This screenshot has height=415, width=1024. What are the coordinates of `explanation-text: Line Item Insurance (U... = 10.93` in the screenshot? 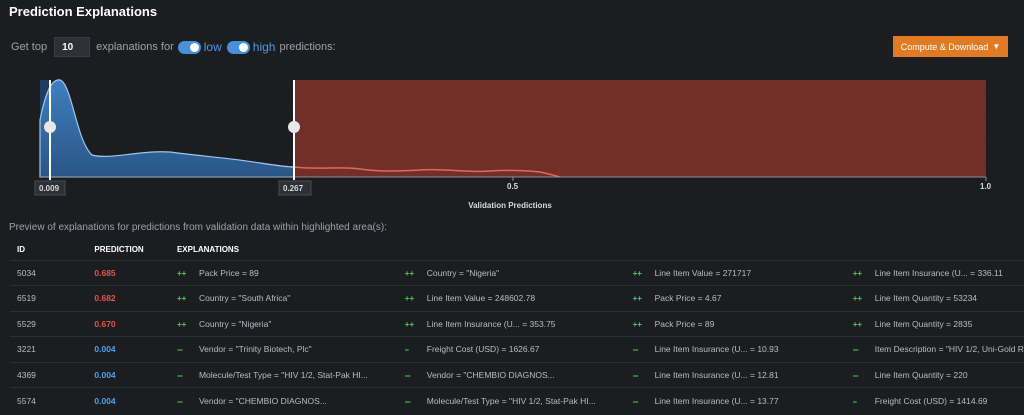 It's located at (716, 349).